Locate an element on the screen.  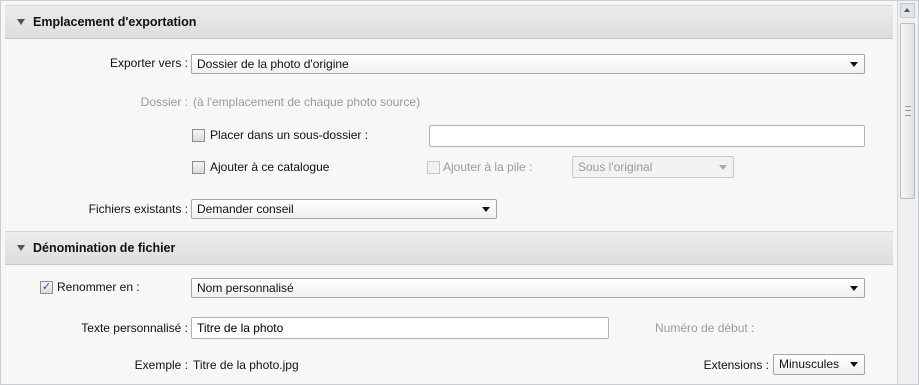
existing-files-dropdown: Demander conseil is located at coordinates (344, 209).